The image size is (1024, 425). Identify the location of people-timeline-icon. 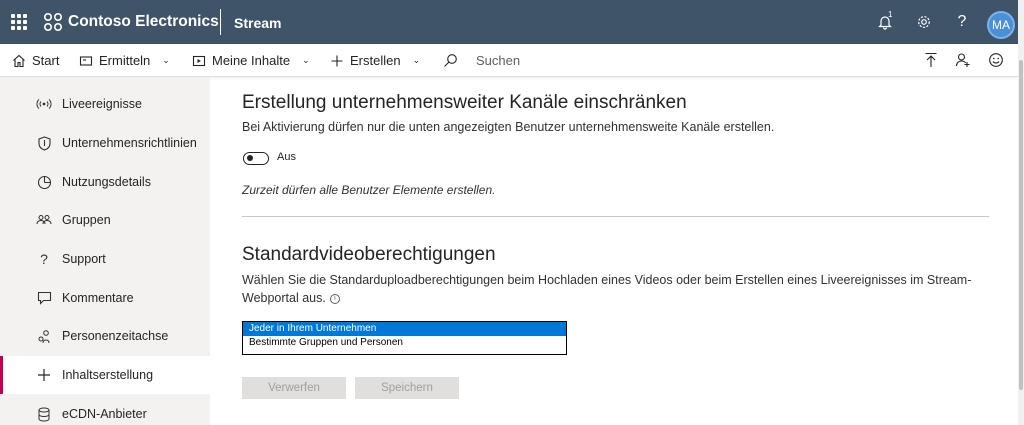
(44, 336).